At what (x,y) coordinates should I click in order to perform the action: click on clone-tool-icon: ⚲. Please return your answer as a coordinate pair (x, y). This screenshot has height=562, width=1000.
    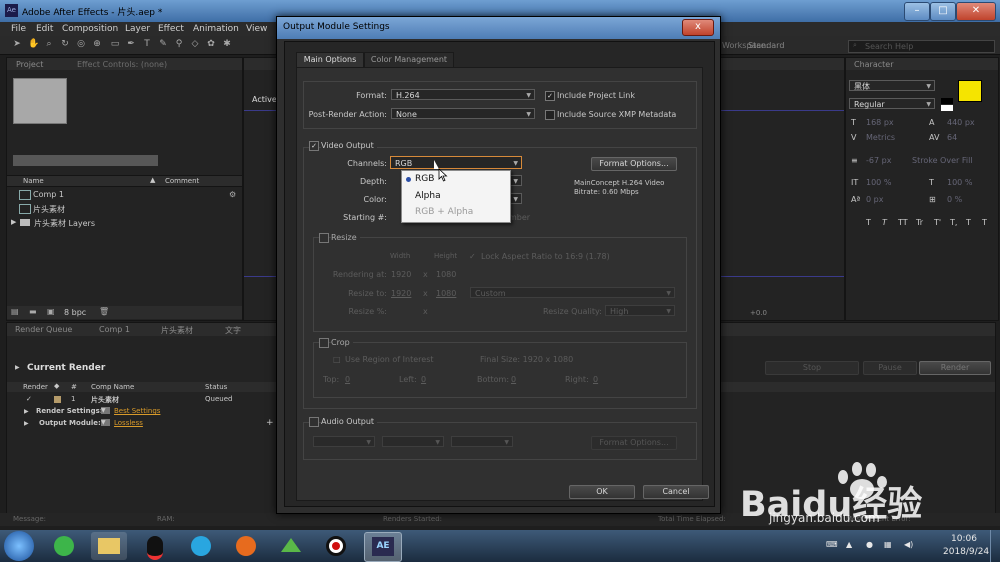
    Looking at the image, I should click on (179, 44).